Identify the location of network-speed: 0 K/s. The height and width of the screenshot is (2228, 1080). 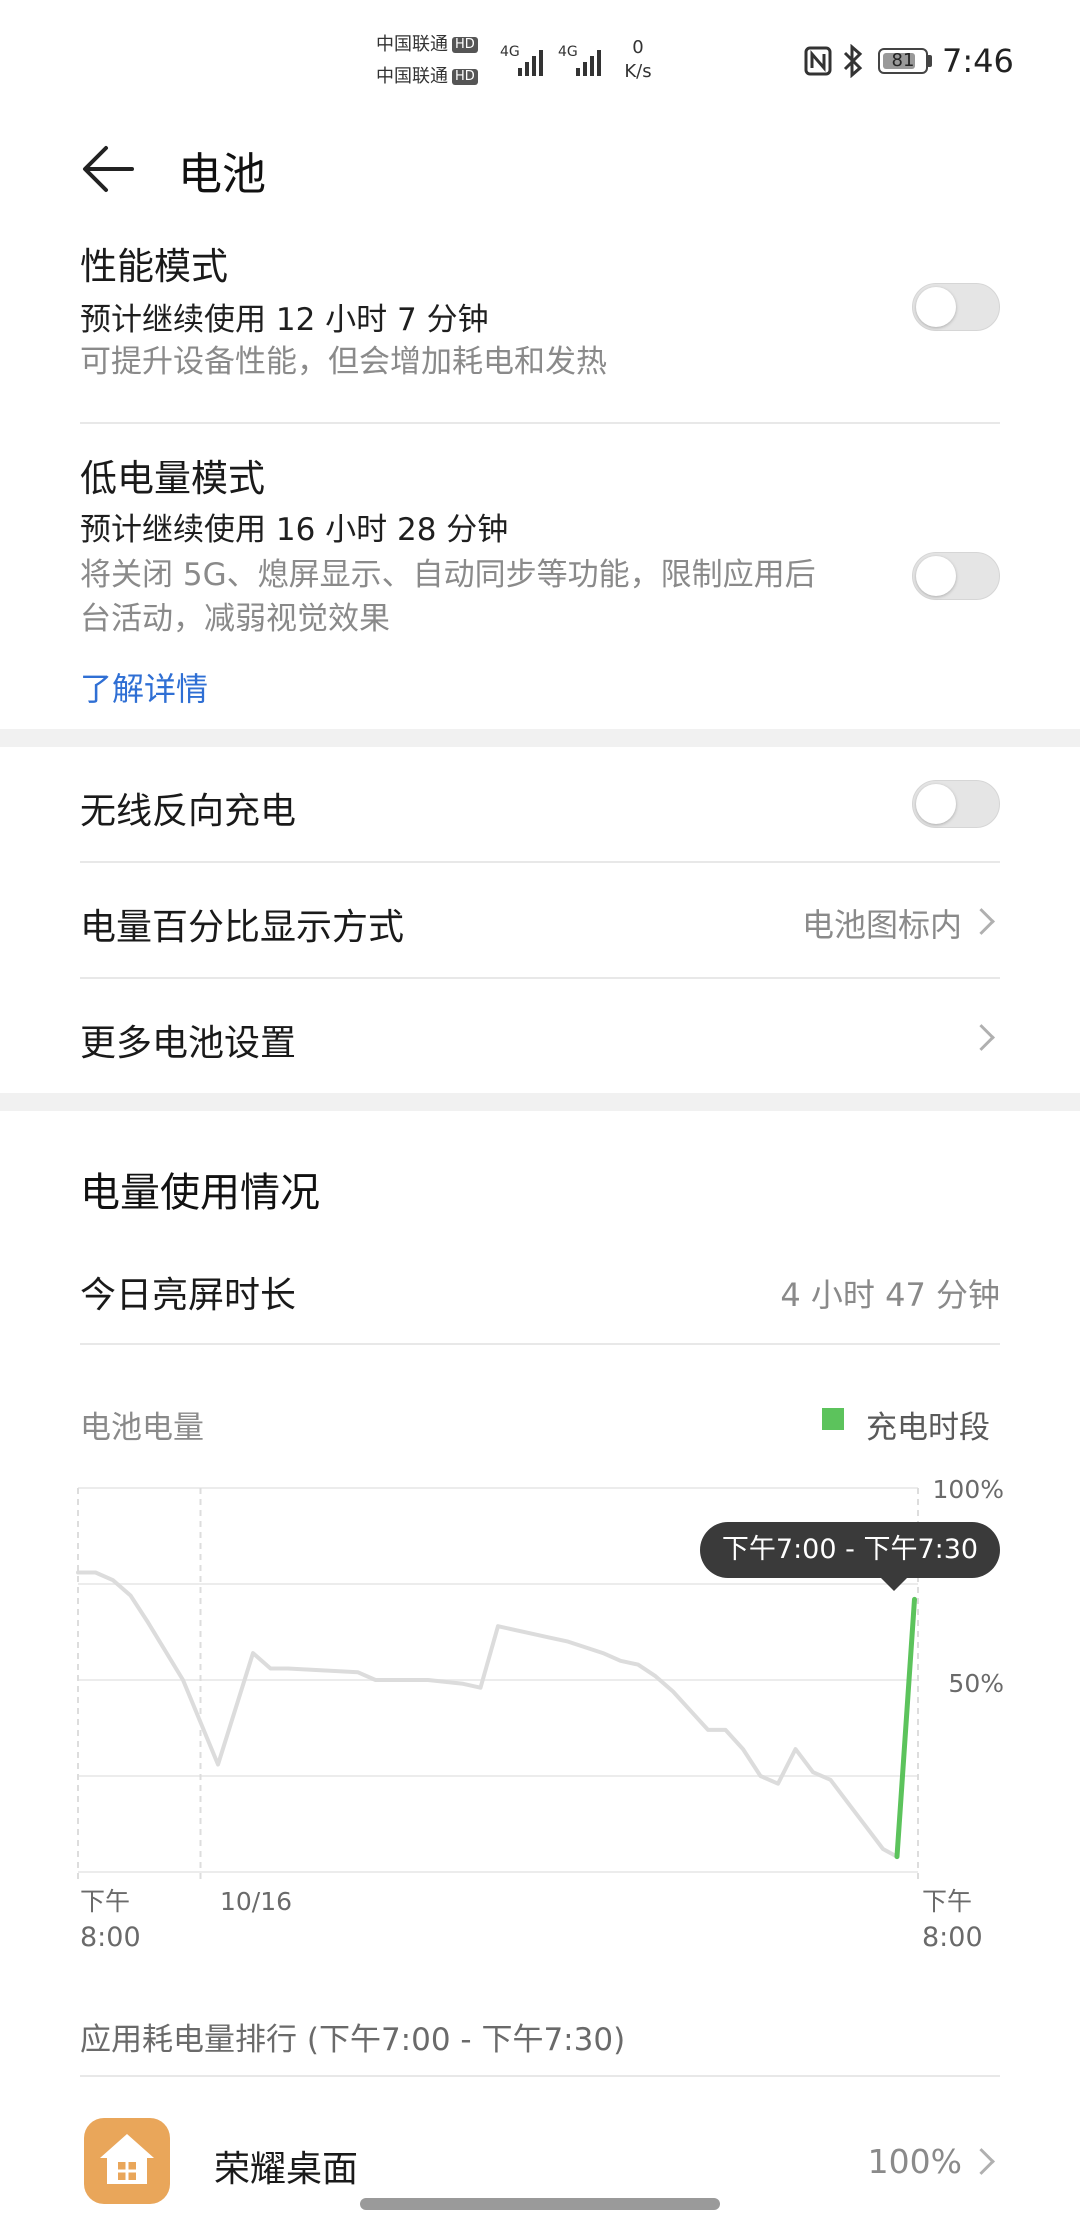
(638, 60).